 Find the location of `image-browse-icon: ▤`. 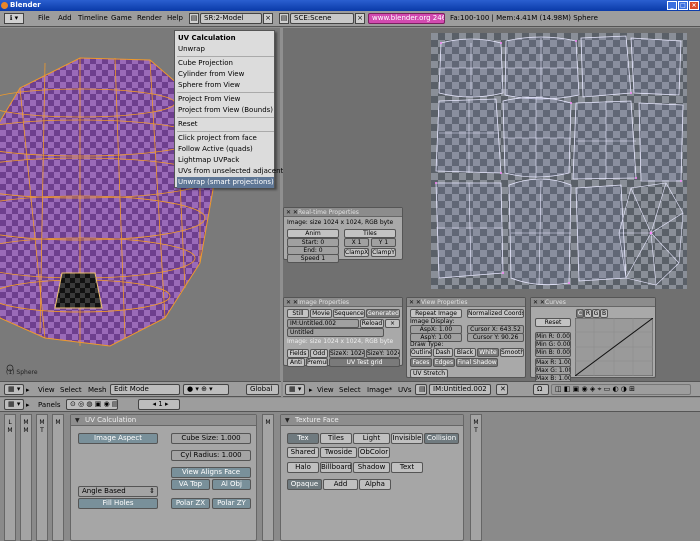

image-browse-icon: ▤ is located at coordinates (421, 389).